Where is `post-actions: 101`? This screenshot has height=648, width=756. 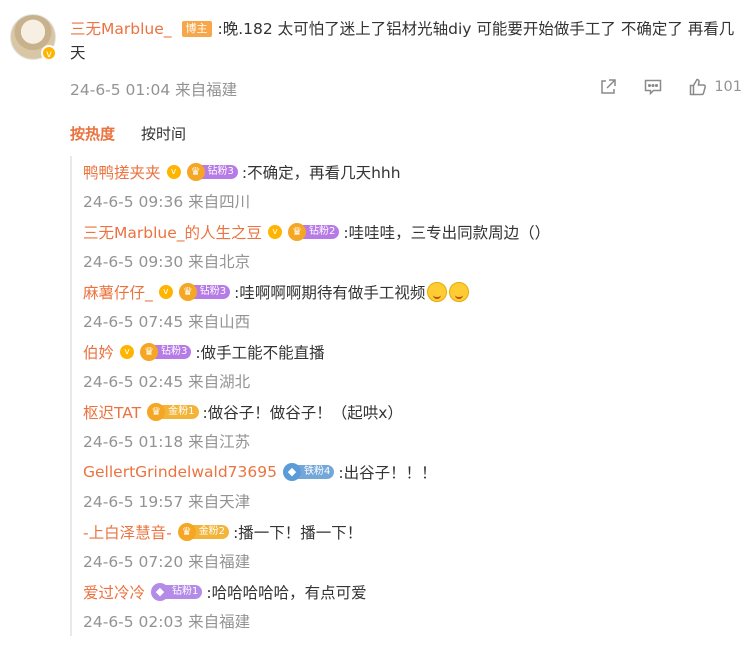
post-actions: 101 is located at coordinates (657, 87).